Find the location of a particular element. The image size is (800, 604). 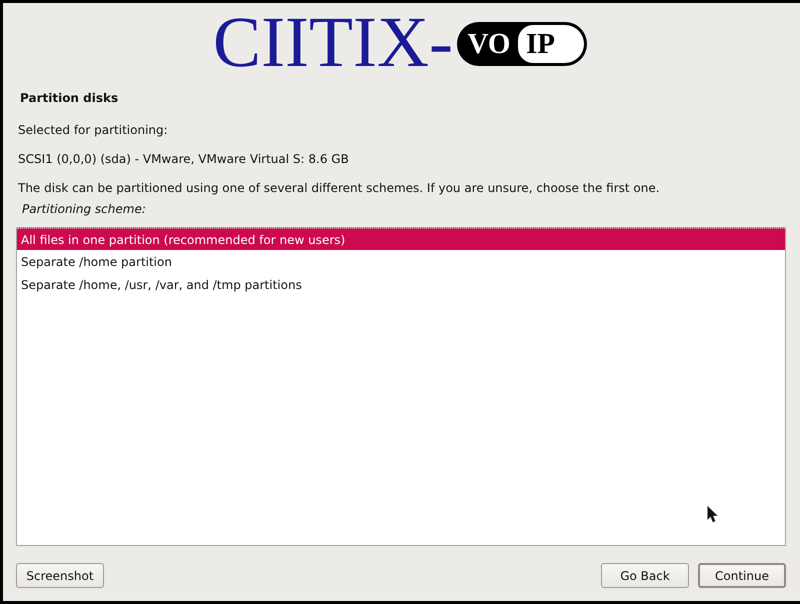

mouse-pointer-icon is located at coordinates (712, 514).